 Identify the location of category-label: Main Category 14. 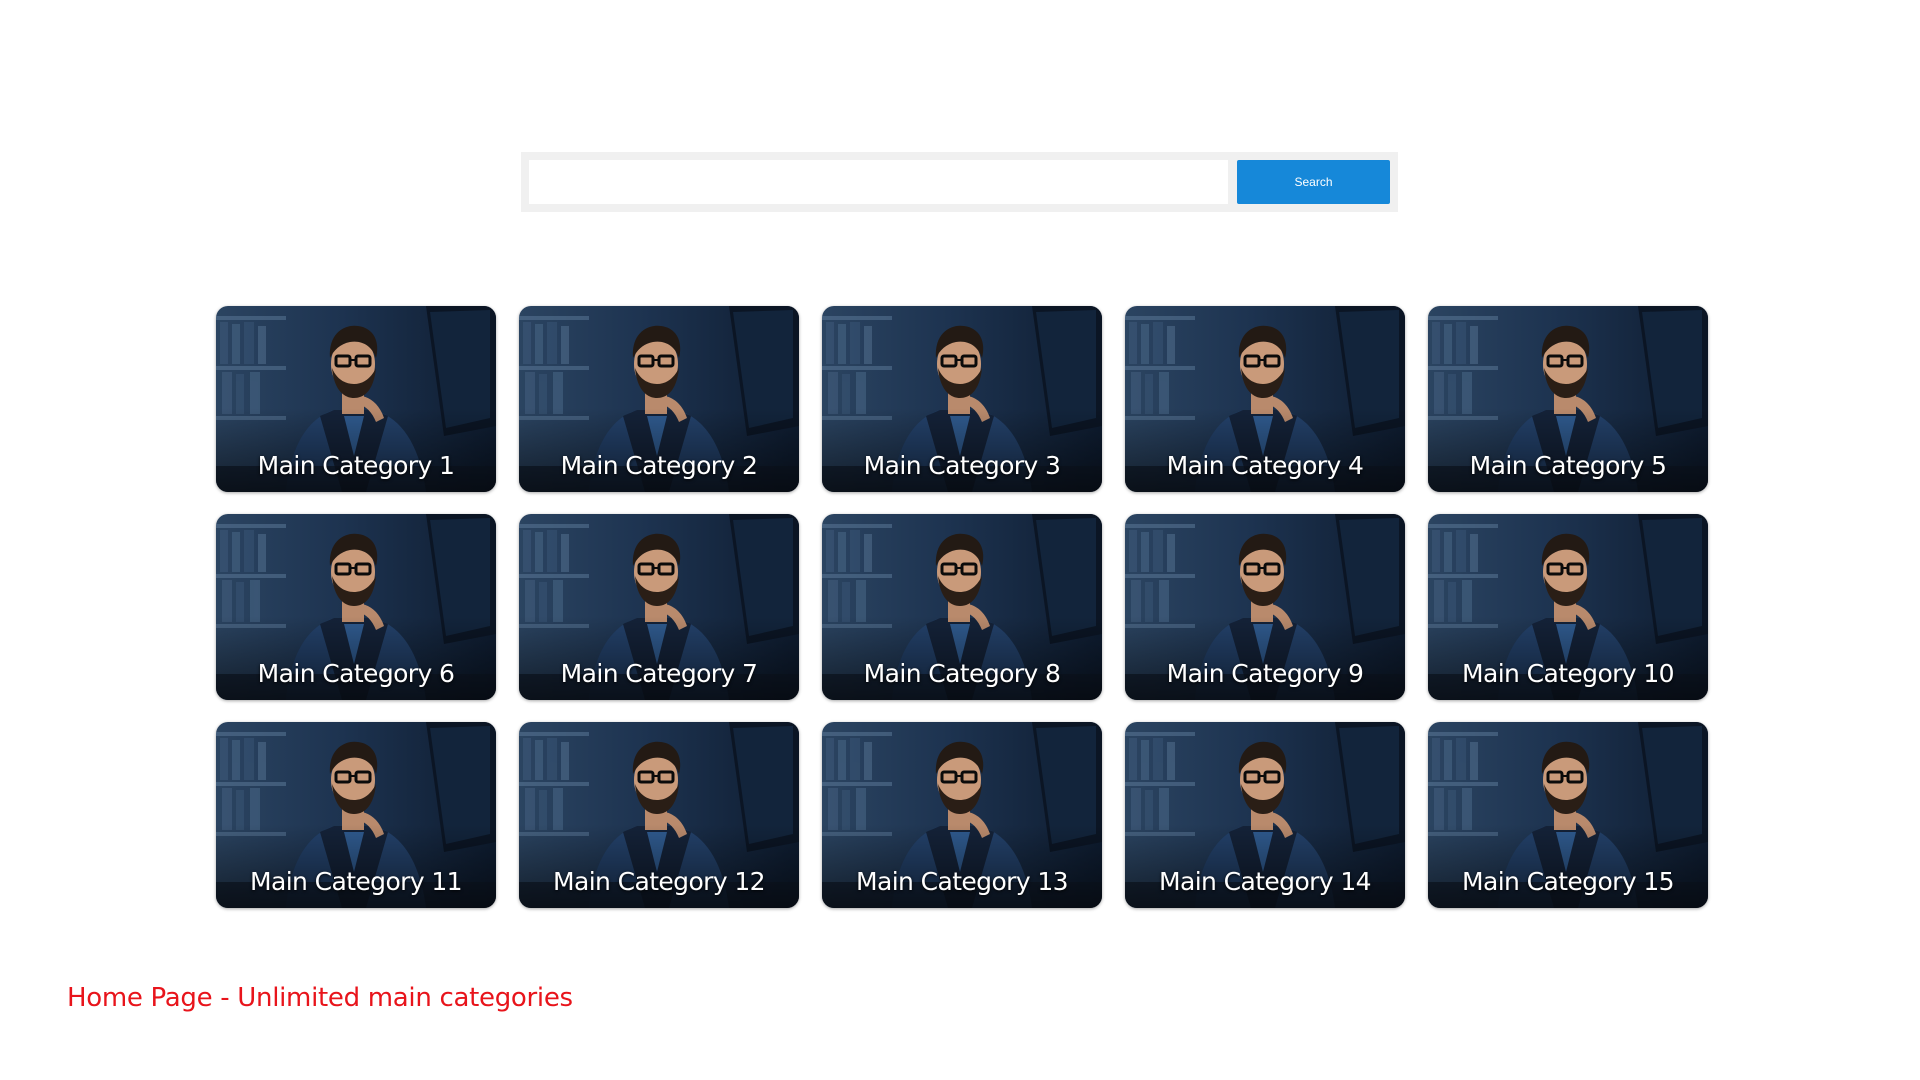
(1265, 881).